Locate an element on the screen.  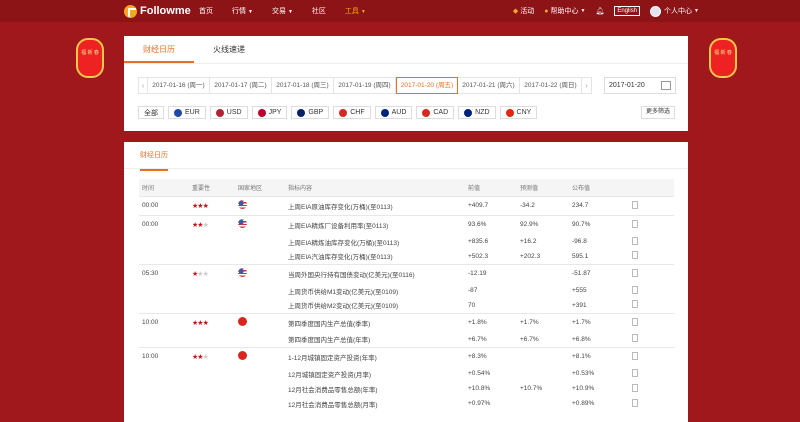
nav-item-0: 首页 is located at coordinates (206, 11).